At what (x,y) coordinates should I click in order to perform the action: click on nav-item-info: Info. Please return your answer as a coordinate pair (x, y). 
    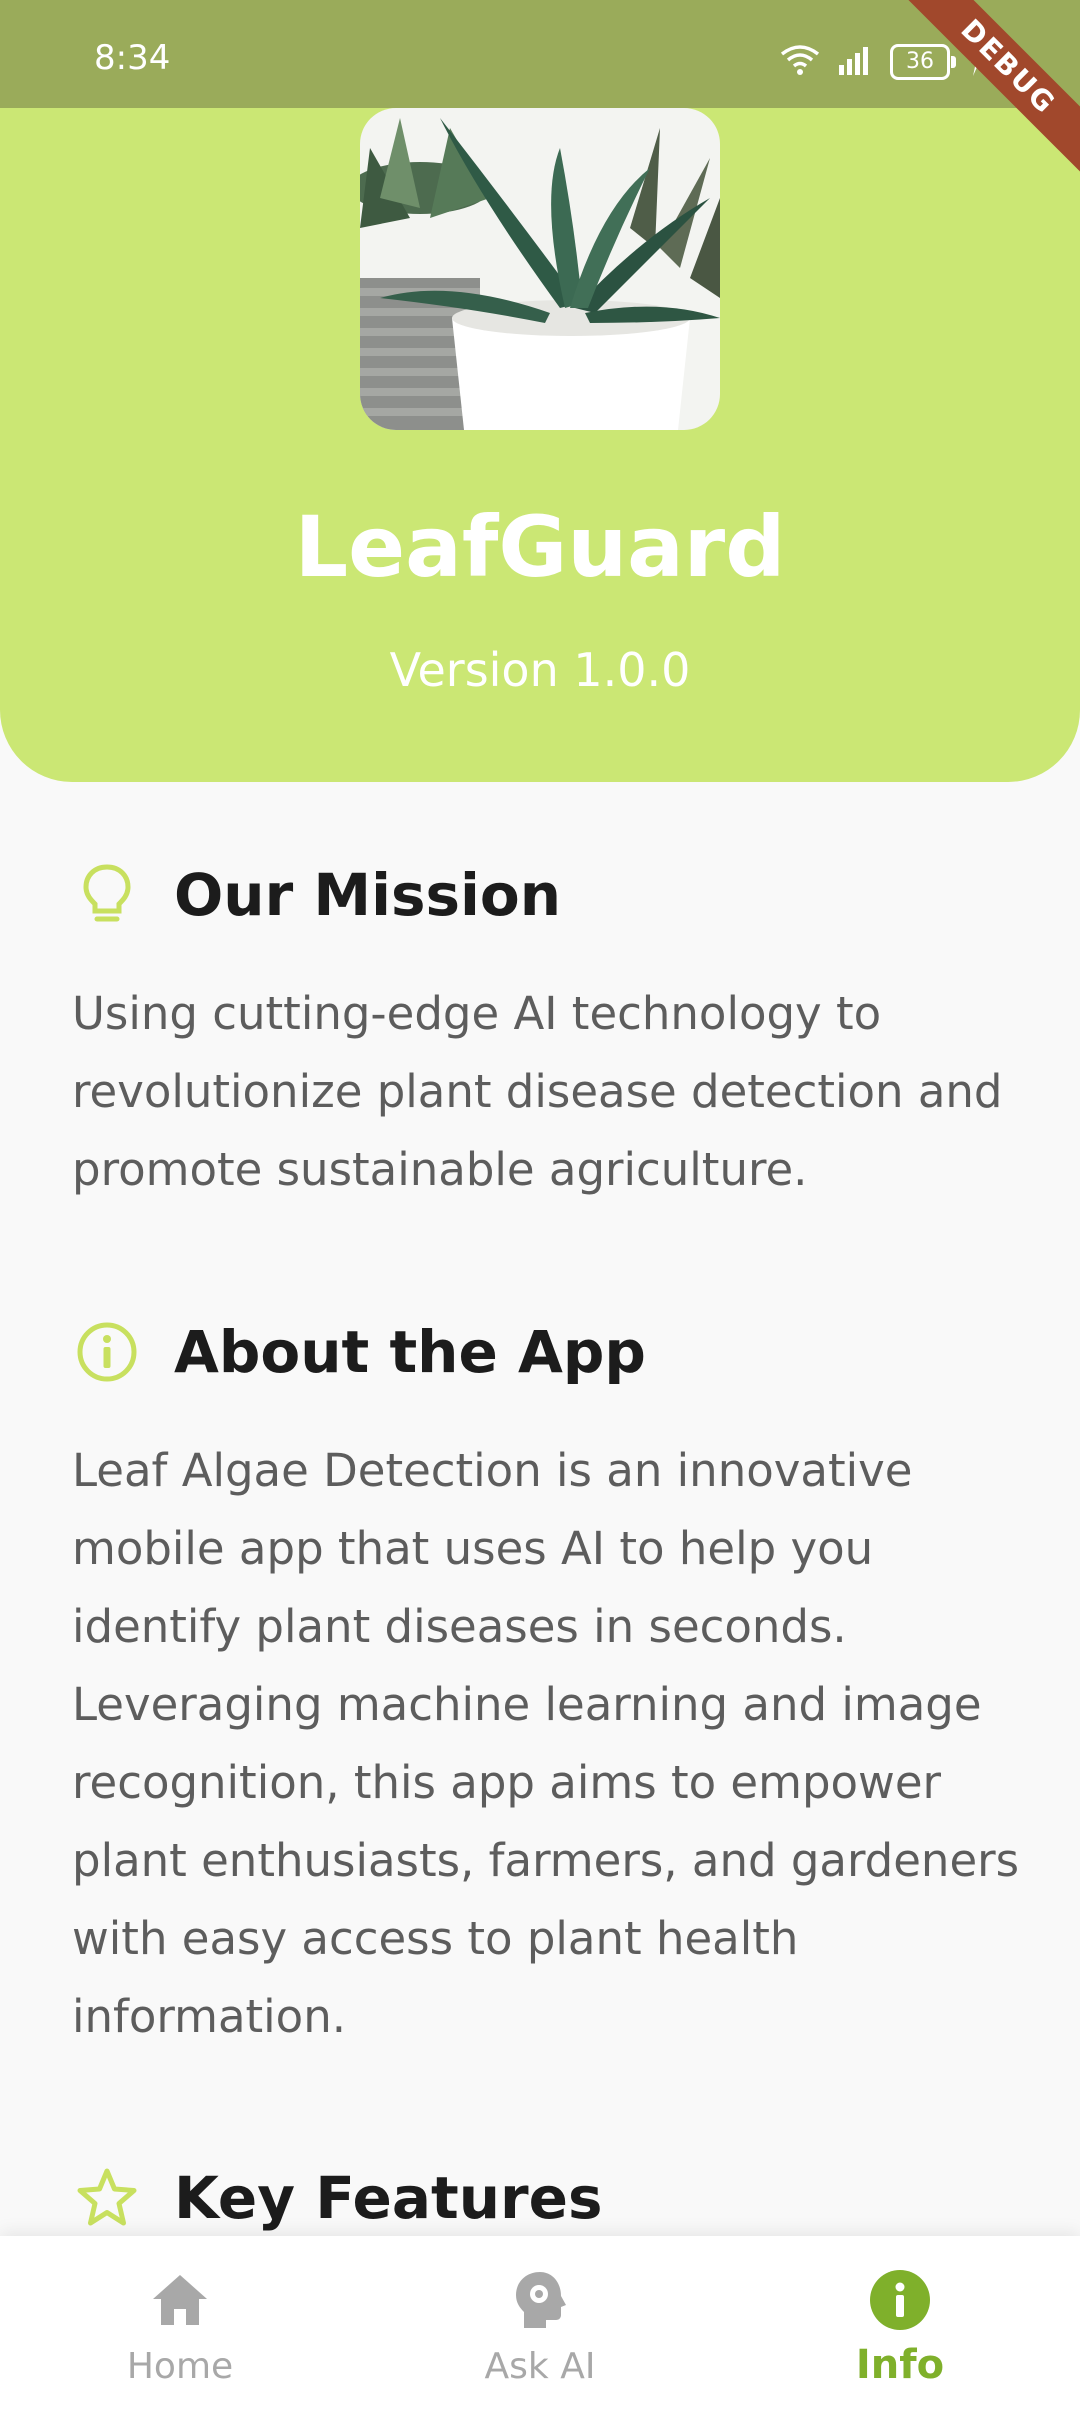
    Looking at the image, I should click on (900, 2324).